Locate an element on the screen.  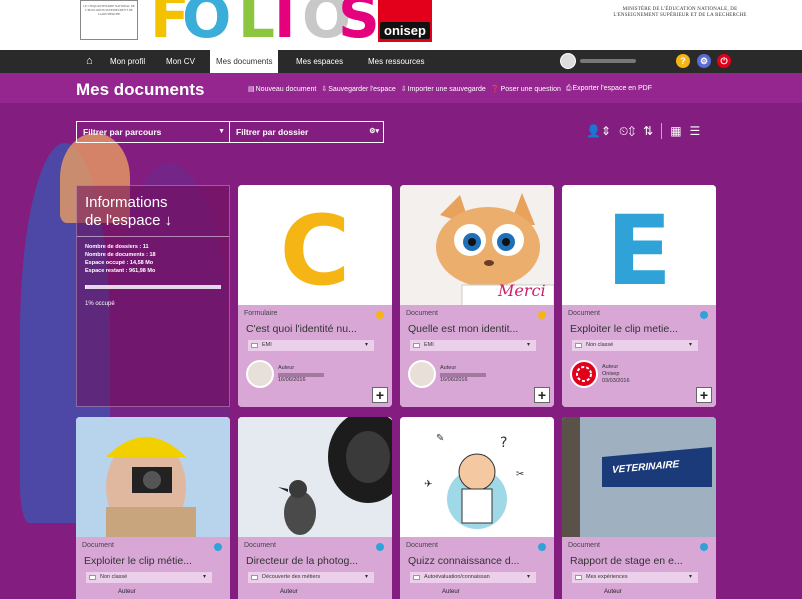
sort-by-user-icon: 👤⇕ is located at coordinates (598, 131).